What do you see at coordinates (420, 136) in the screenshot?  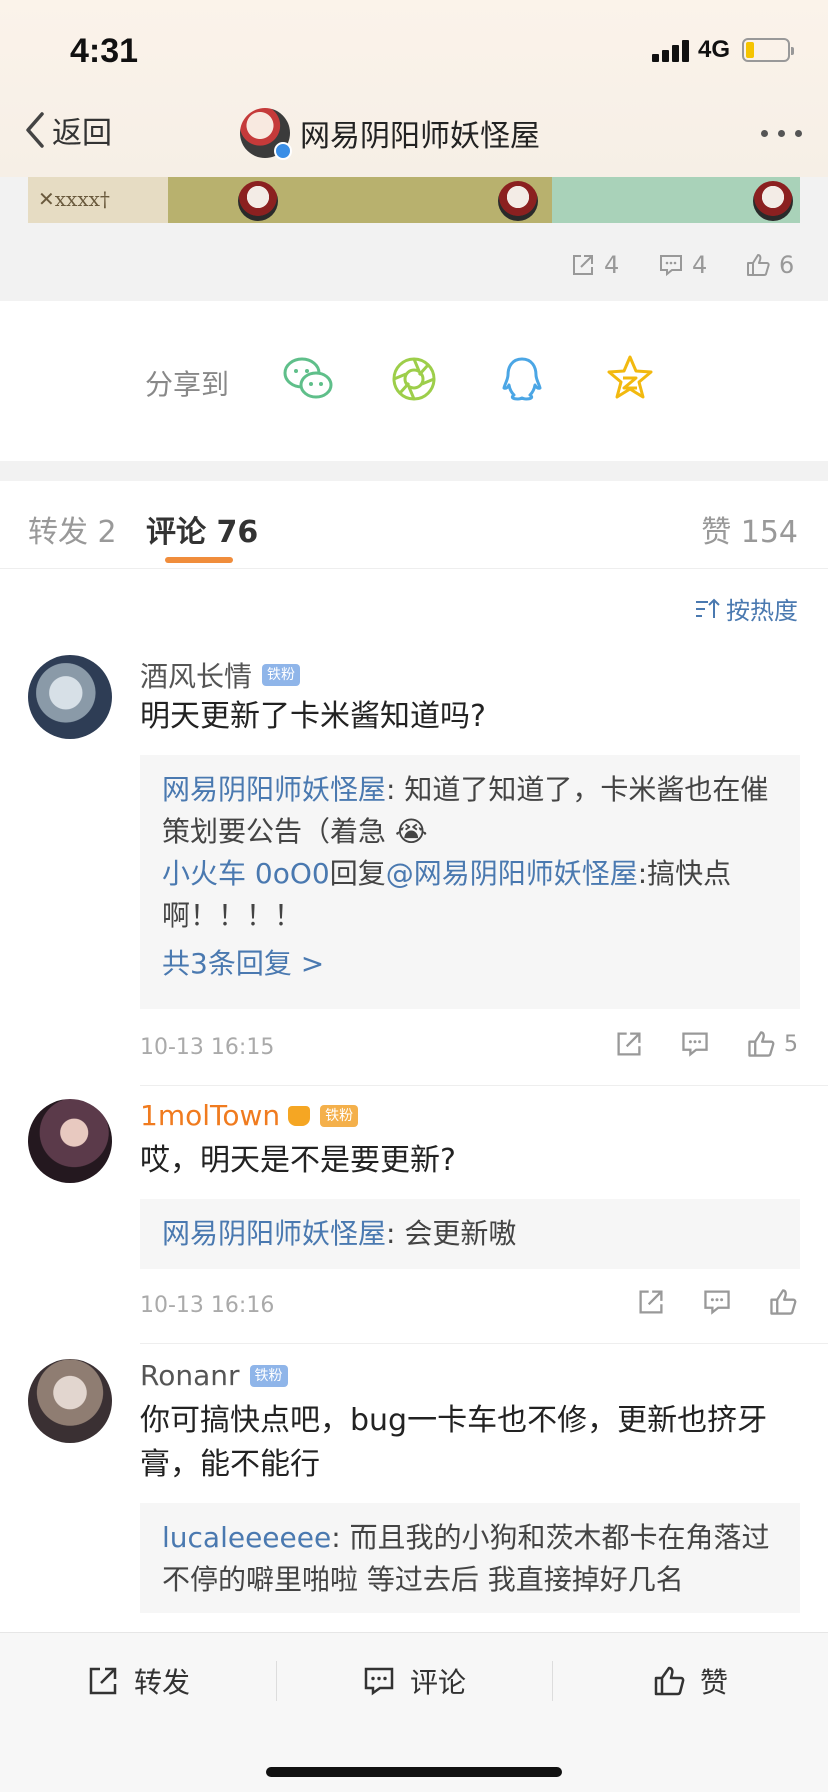 I see `account-name: 网易阴阳师妖怪屋` at bounding box center [420, 136].